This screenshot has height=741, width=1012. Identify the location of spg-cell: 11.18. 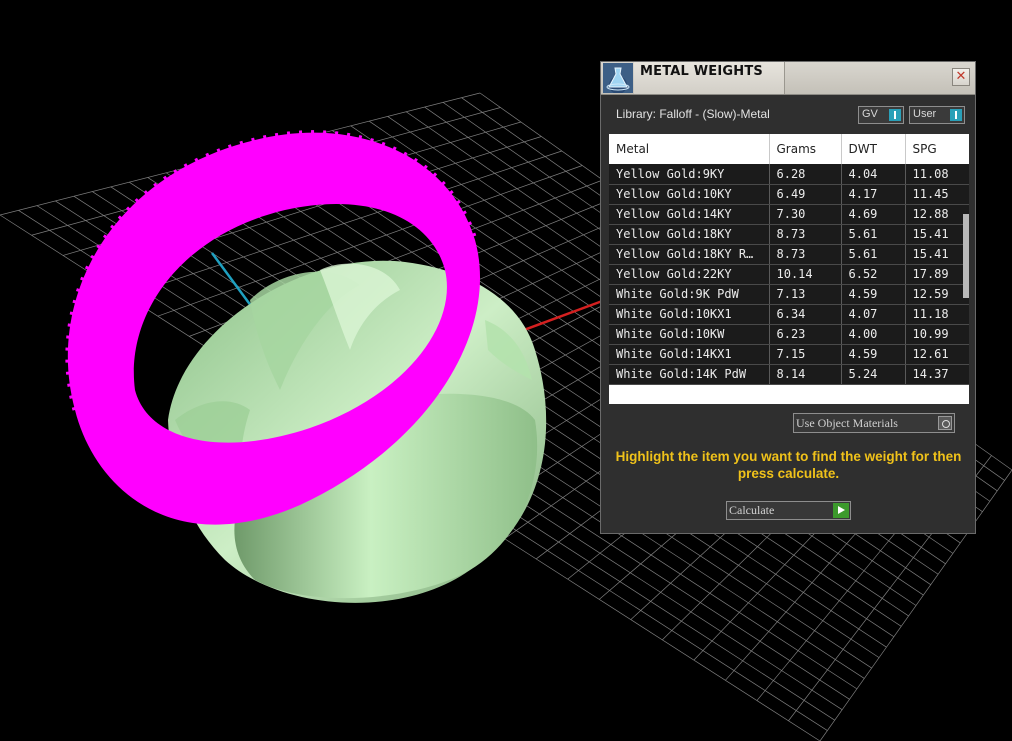
(937, 314).